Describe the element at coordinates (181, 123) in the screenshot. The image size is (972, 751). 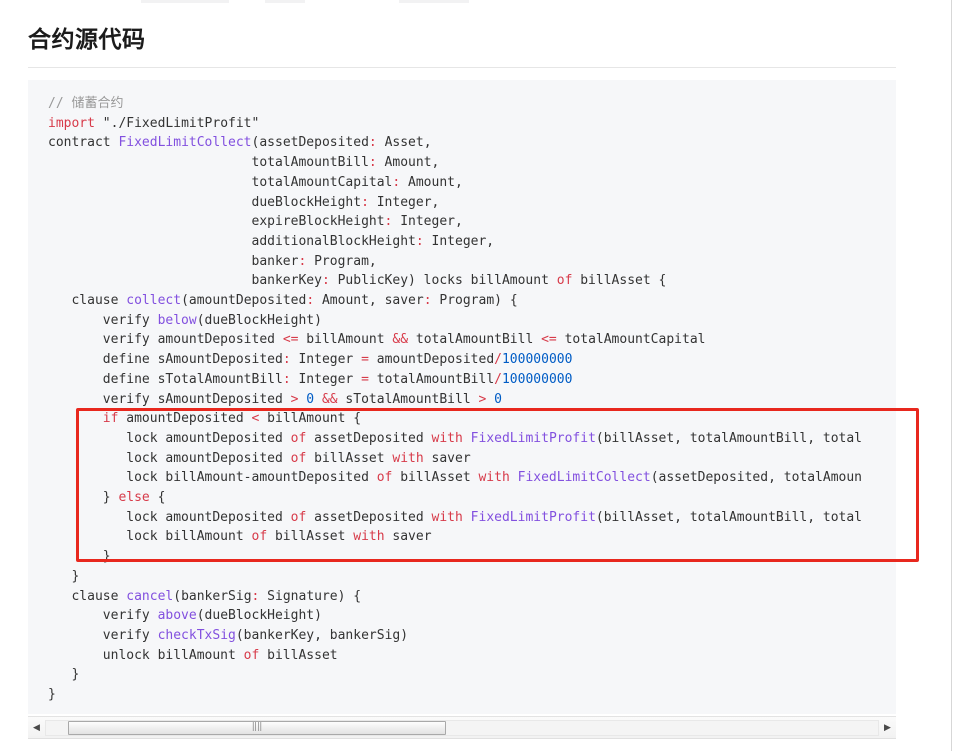
I see `import-path-string: "./FixedLimitProfit"` at that location.